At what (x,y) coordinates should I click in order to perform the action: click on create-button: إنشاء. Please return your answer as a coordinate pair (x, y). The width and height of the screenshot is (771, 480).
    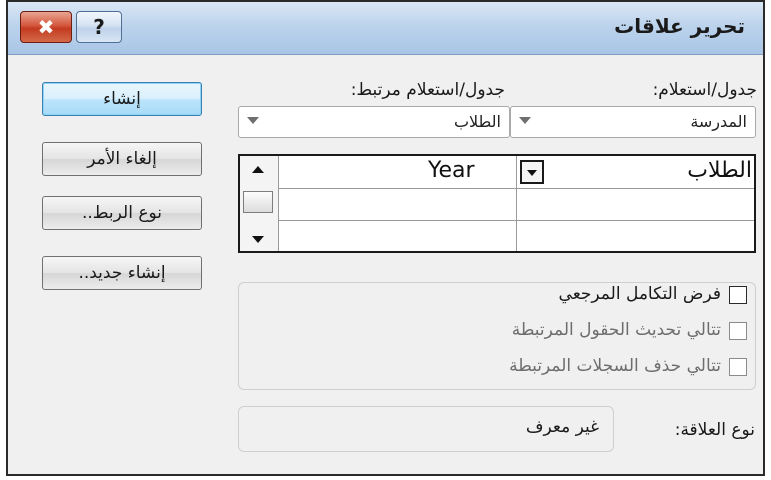
    Looking at the image, I should click on (122, 99).